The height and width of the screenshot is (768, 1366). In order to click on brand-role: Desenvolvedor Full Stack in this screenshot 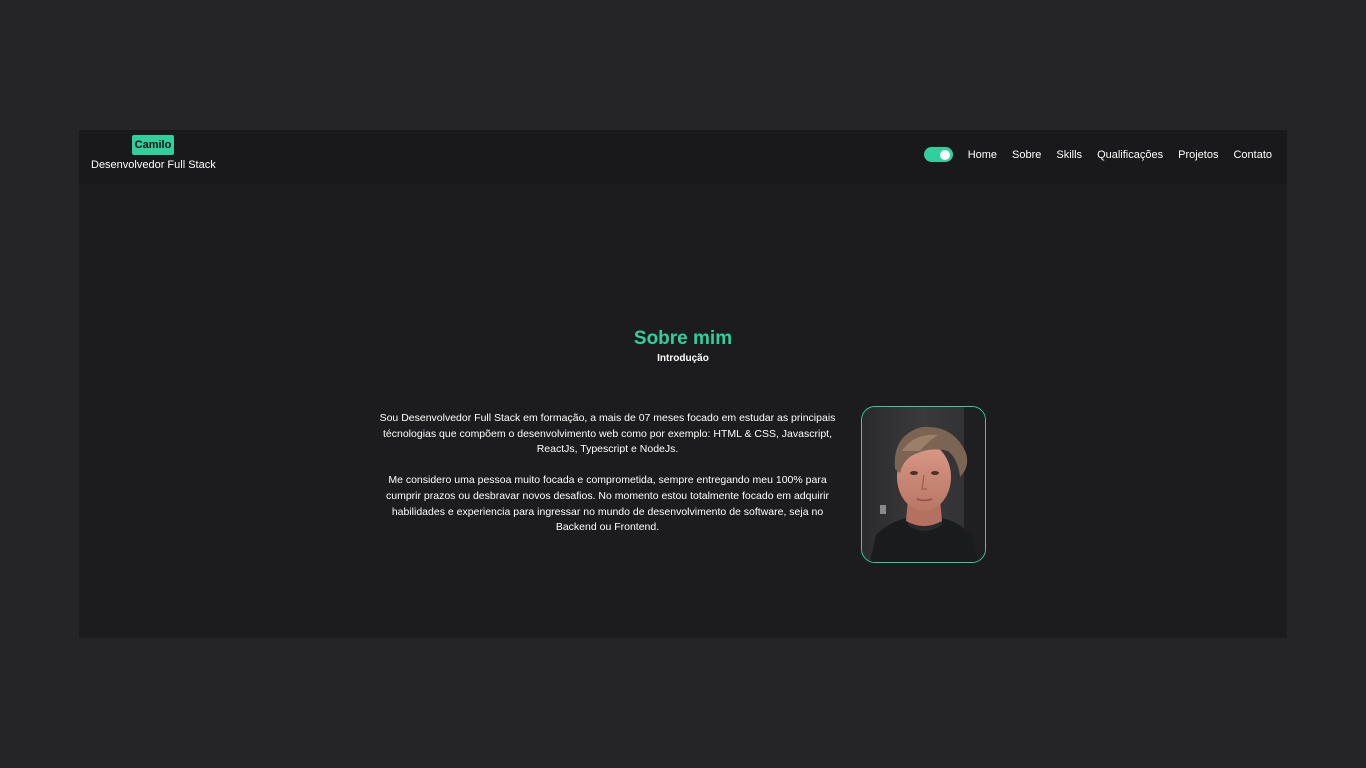, I will do `click(153, 165)`.